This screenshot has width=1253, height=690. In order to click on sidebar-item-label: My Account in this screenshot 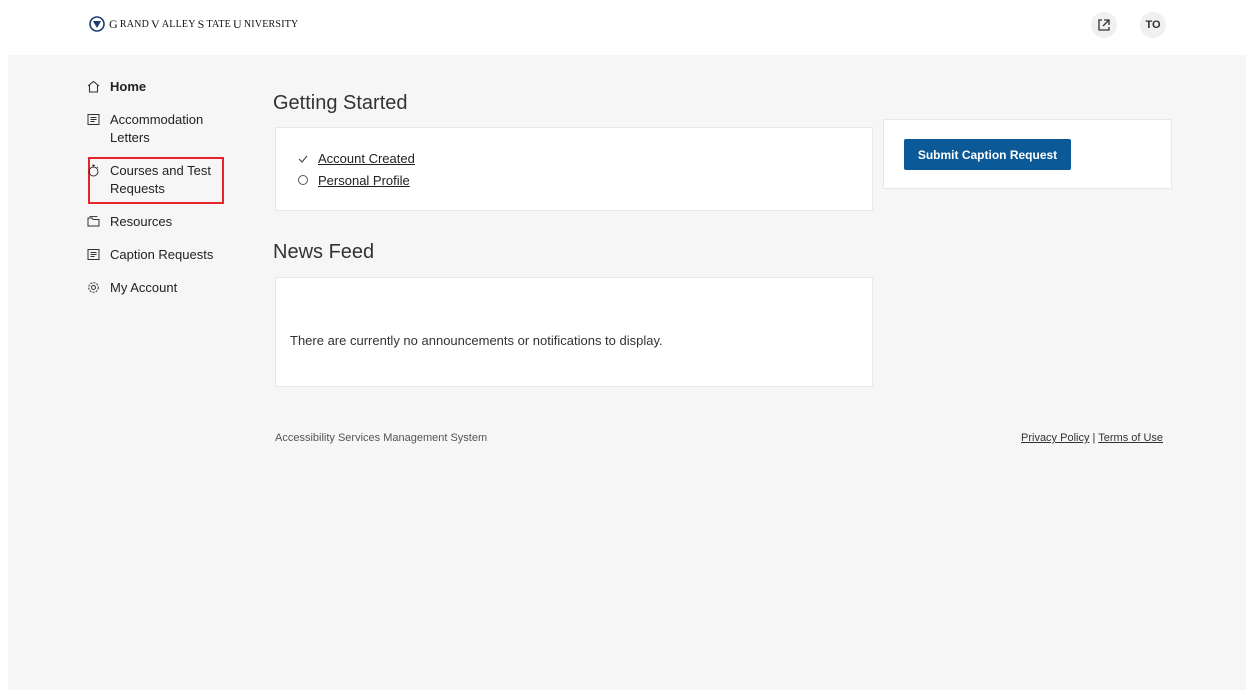, I will do `click(144, 287)`.